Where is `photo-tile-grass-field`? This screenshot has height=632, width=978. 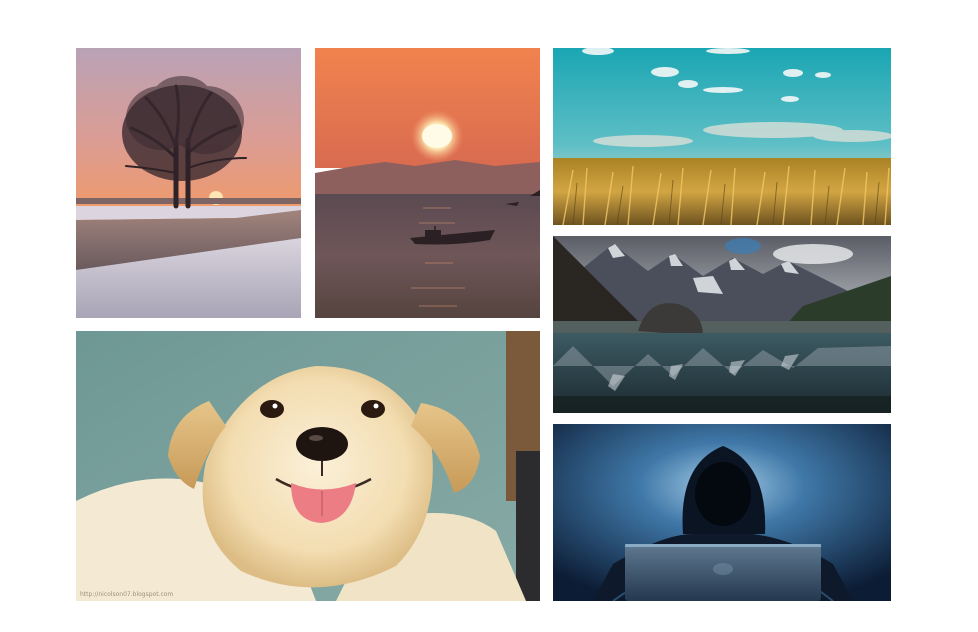
photo-tile-grass-field is located at coordinates (722, 136).